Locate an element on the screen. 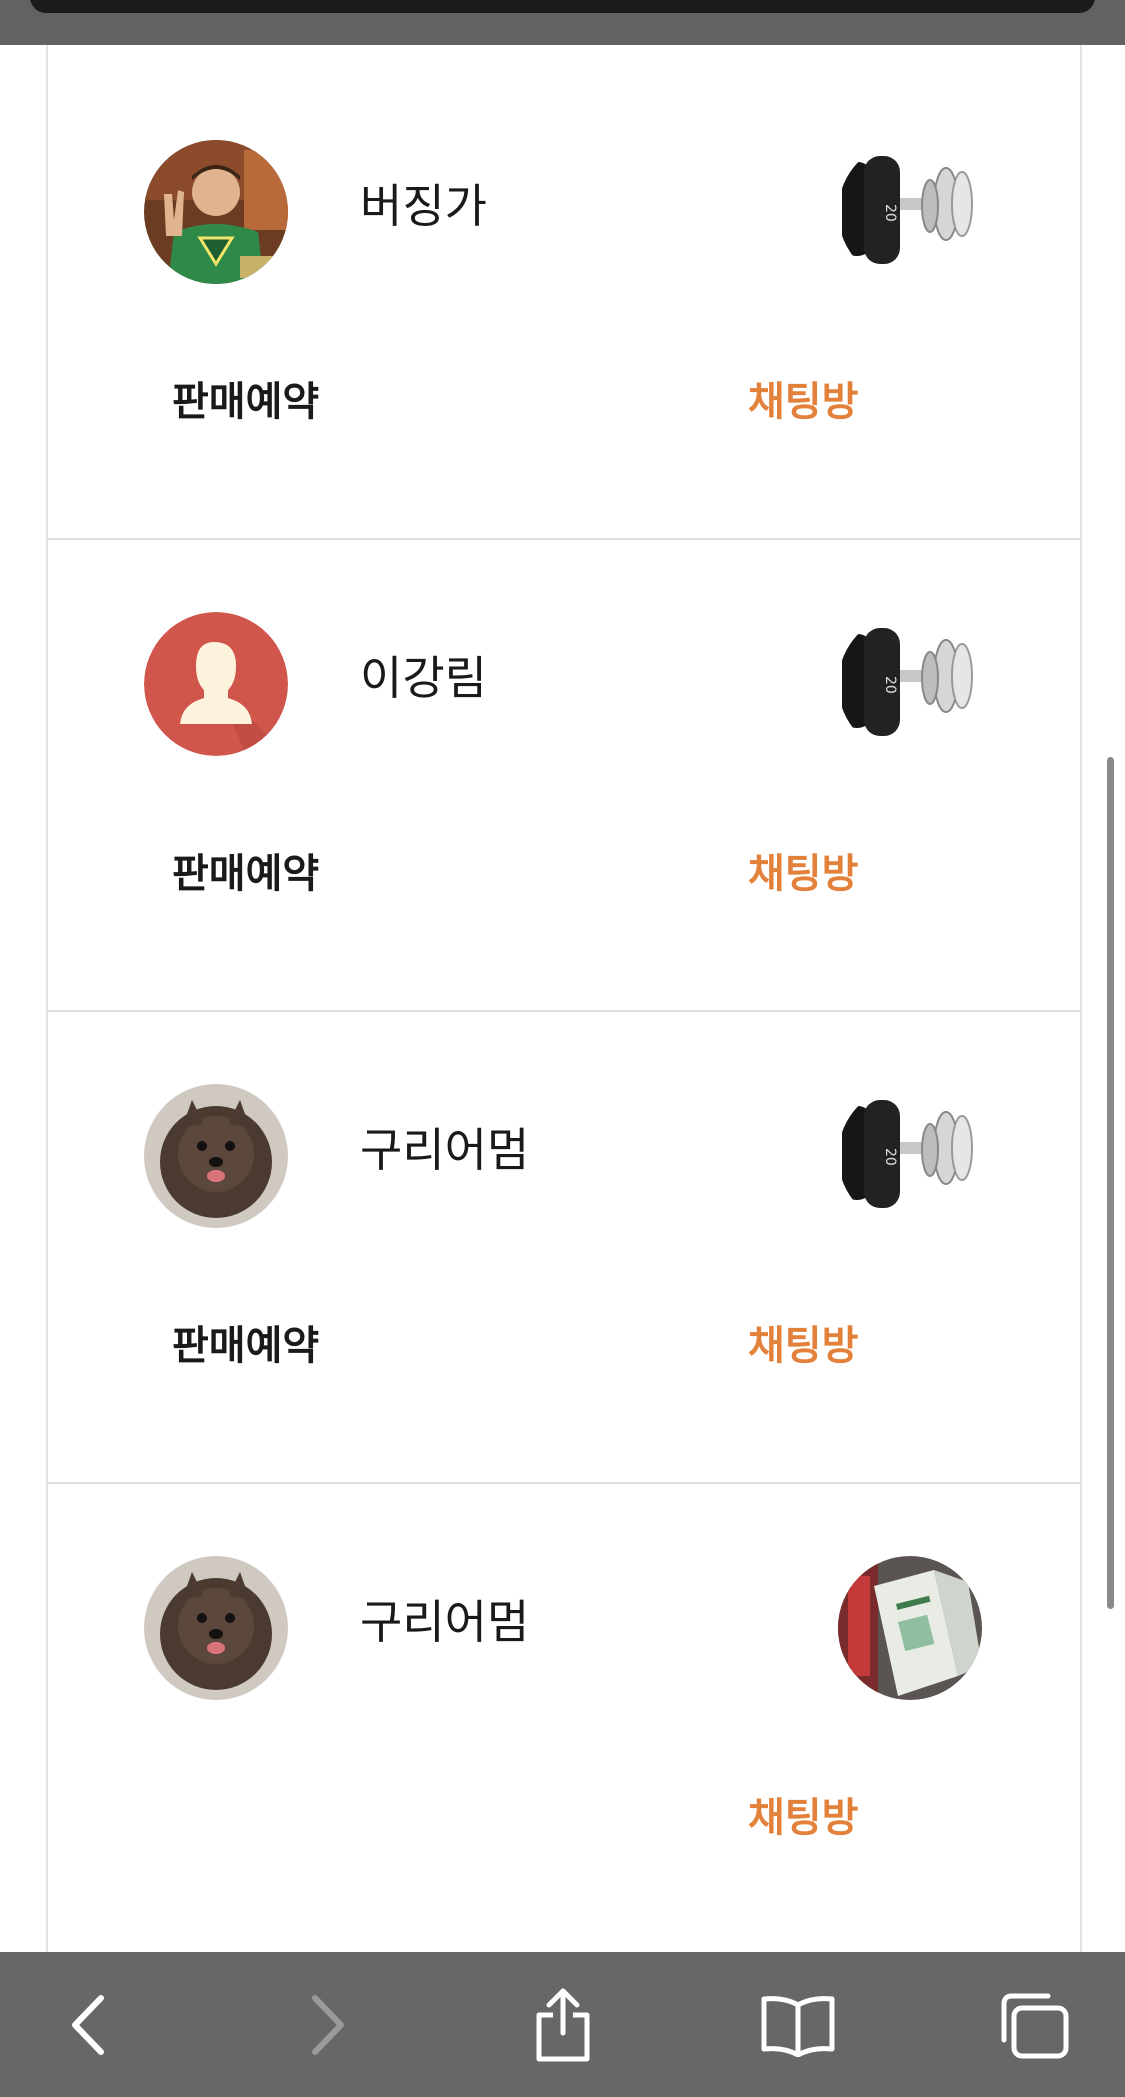  share-icon is located at coordinates (563, 2024).